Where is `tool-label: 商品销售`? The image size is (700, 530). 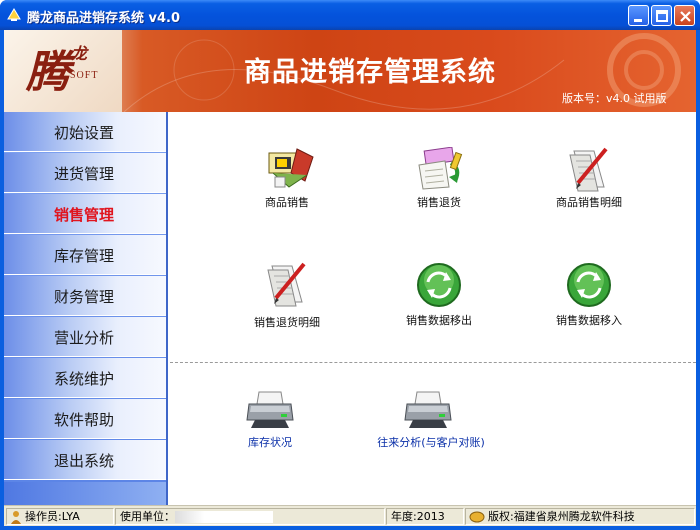
tool-label: 商品销售 is located at coordinates (287, 202).